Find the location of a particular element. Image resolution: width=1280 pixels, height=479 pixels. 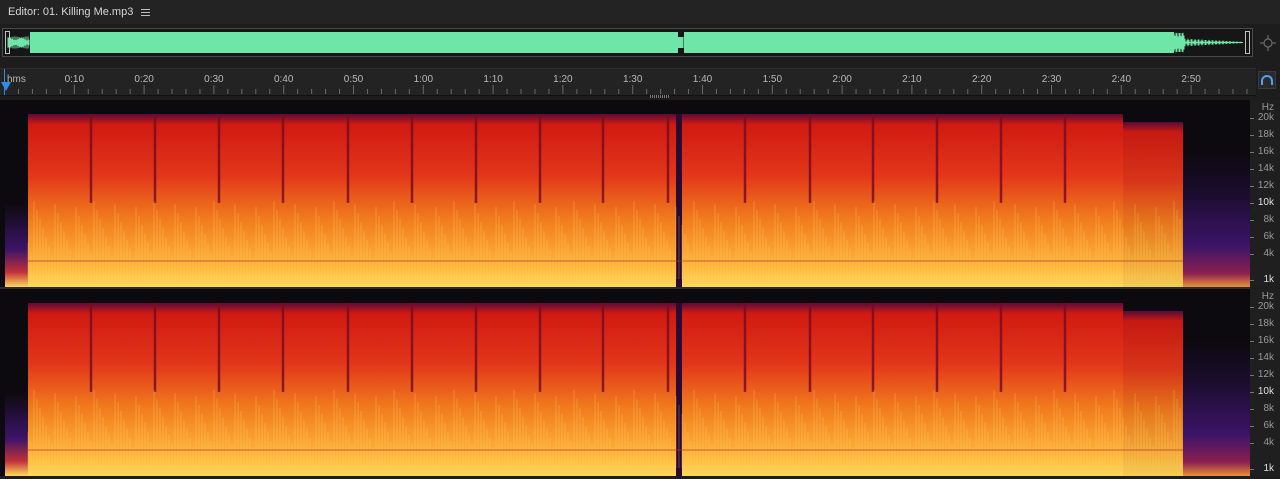

editor-title: Editor: 01. Killing Me.mp3 is located at coordinates (71, 12).